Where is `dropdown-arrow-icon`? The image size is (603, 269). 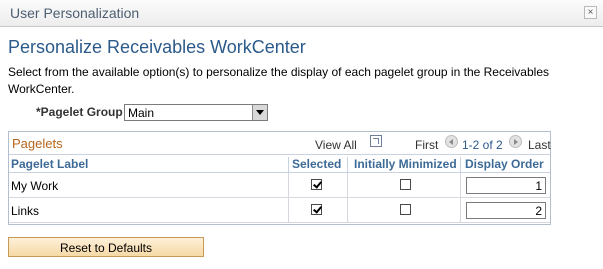
dropdown-arrow-icon is located at coordinates (259, 112).